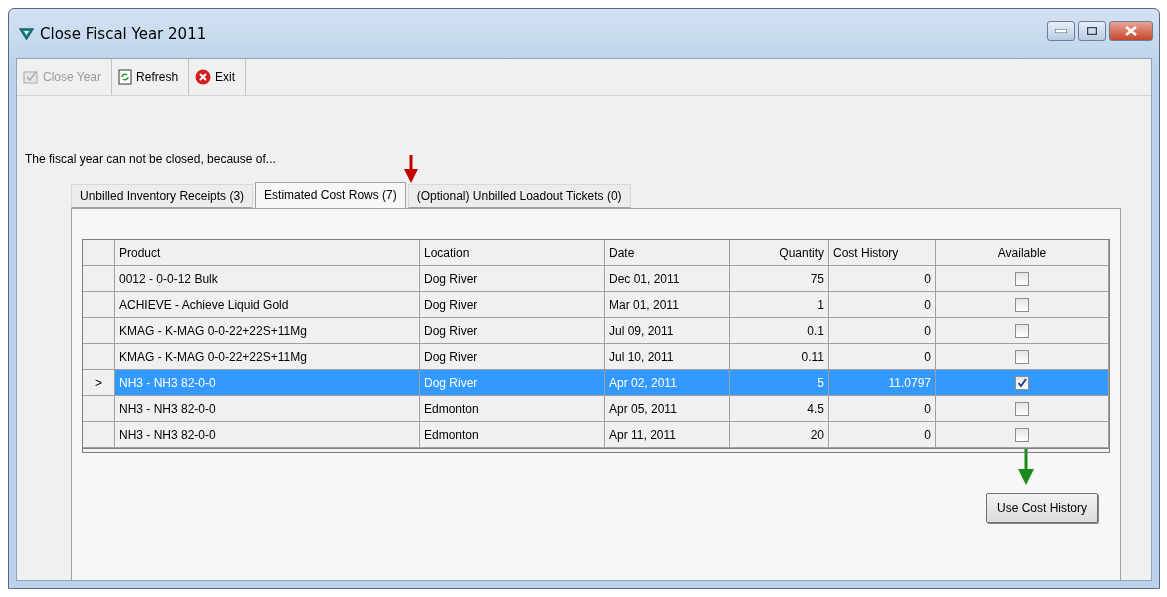  What do you see at coordinates (267, 253) in the screenshot?
I see `column-header: Product` at bounding box center [267, 253].